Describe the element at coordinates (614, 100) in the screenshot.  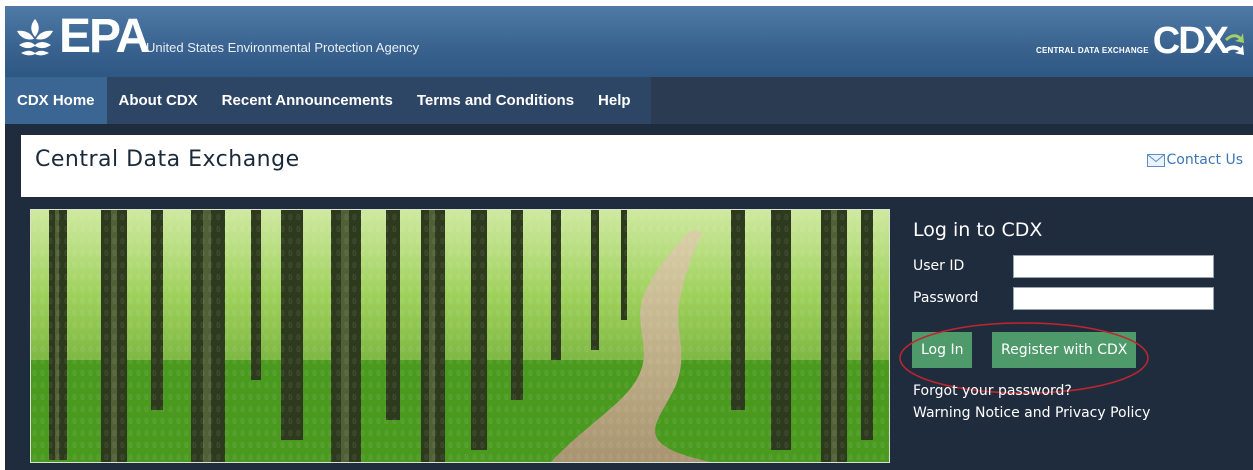
I see `nav-help: Help` at that location.